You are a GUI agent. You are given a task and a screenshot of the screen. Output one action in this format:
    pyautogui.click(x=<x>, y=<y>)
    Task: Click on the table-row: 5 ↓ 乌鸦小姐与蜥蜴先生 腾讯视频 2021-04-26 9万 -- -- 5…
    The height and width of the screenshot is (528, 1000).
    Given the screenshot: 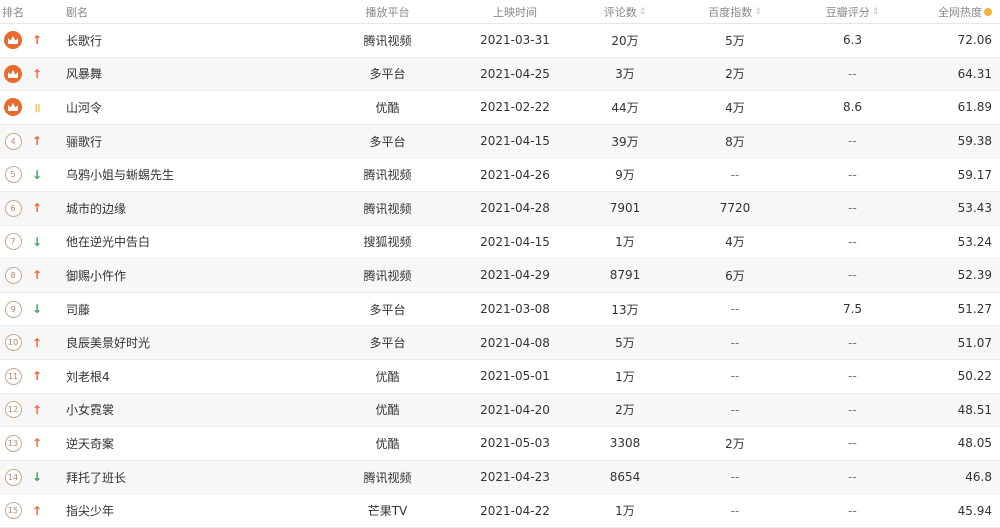 What is the action you would take?
    pyautogui.click(x=500, y=175)
    